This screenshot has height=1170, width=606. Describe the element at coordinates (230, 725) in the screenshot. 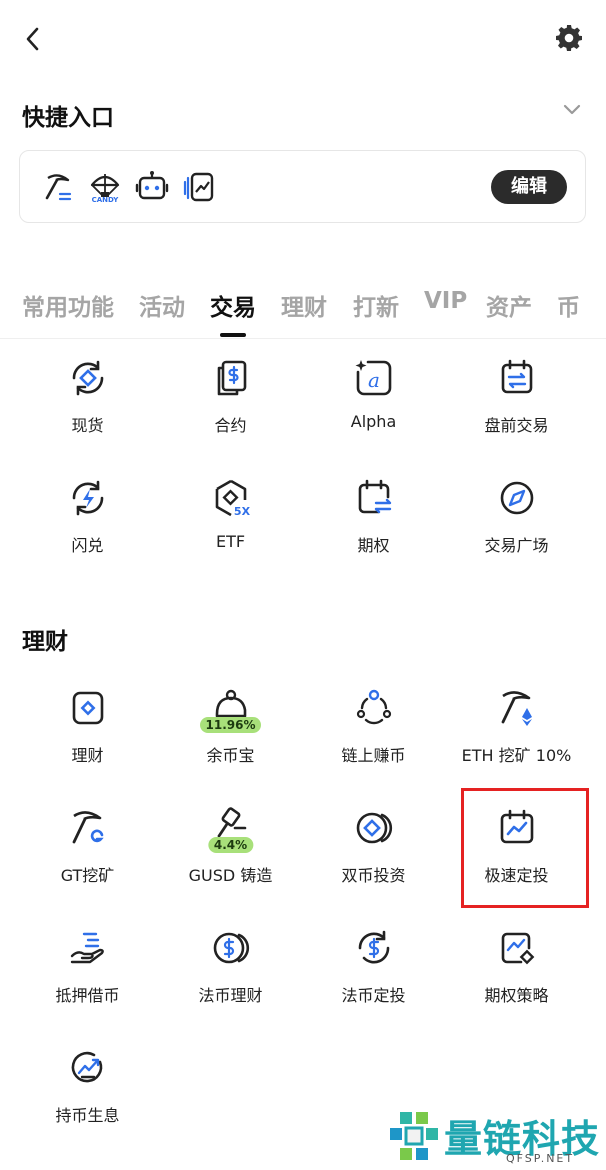

I see `apy-badge: 11.96%` at that location.